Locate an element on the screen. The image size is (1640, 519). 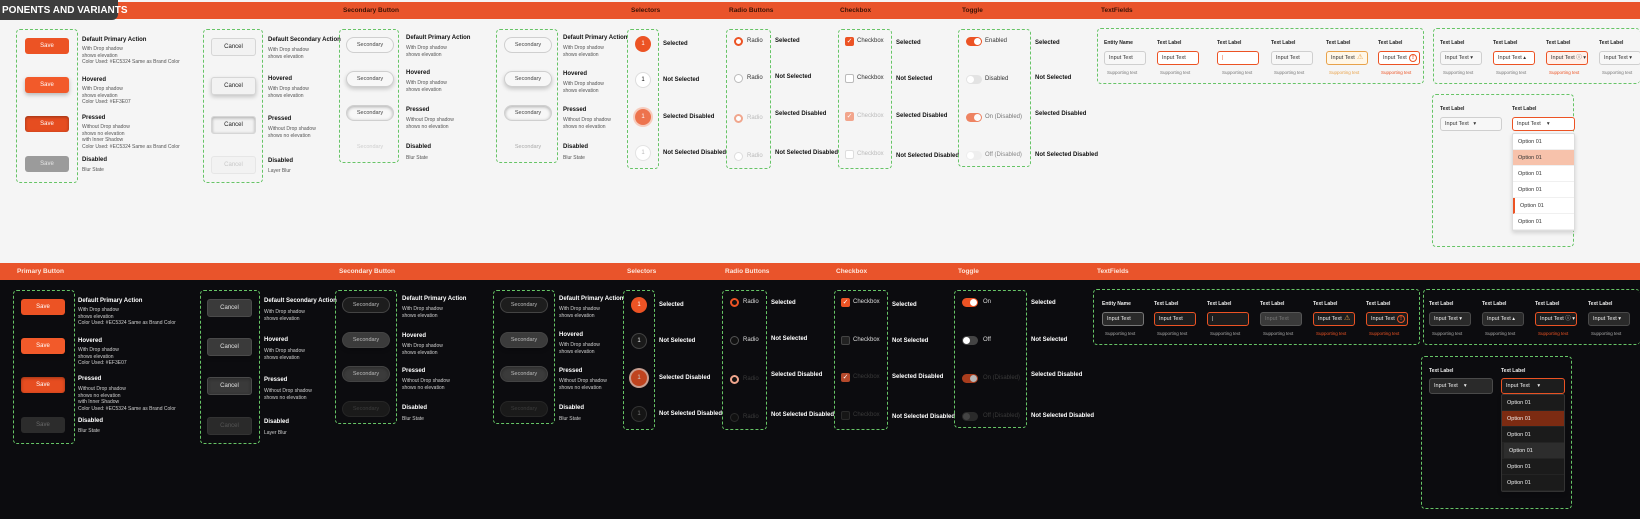
header-textfields: TextFields is located at coordinates (1117, 10).